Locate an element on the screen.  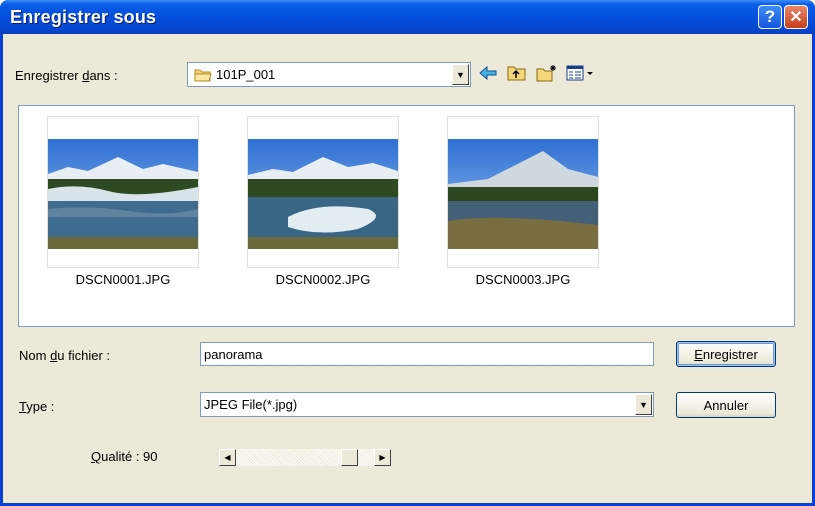
back-arrow-icon is located at coordinates (488, 73).